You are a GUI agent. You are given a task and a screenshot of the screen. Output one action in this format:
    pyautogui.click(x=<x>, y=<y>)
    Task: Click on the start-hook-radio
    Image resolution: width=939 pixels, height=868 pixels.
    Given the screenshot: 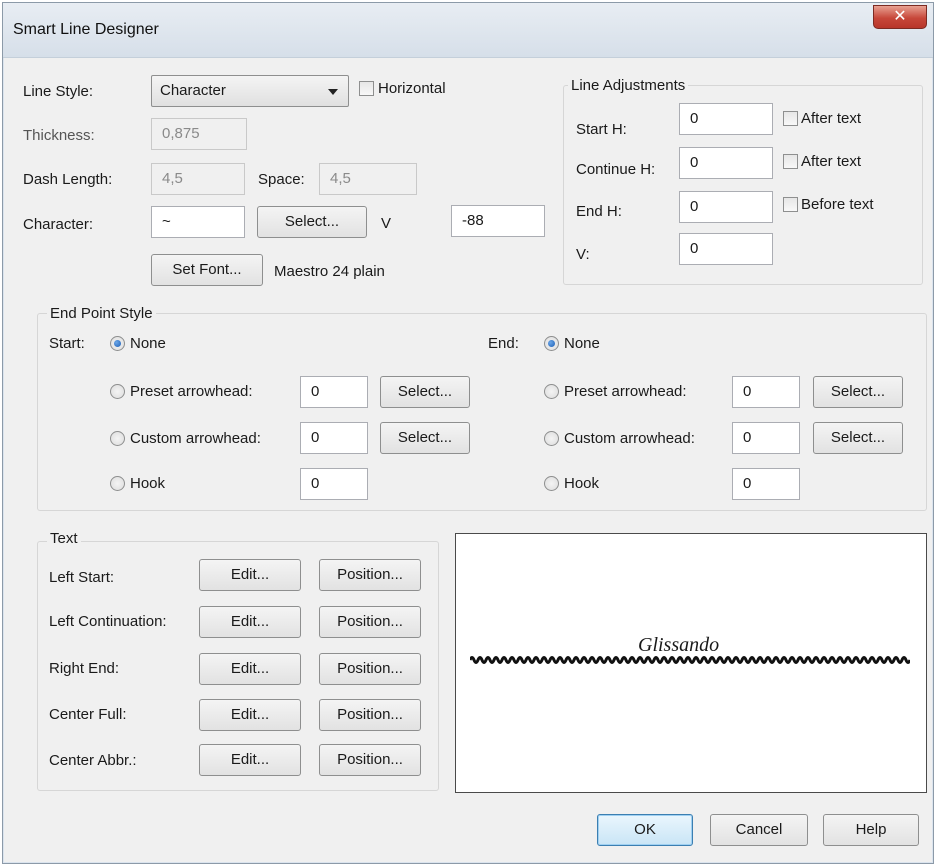 What is the action you would take?
    pyautogui.click(x=117, y=483)
    